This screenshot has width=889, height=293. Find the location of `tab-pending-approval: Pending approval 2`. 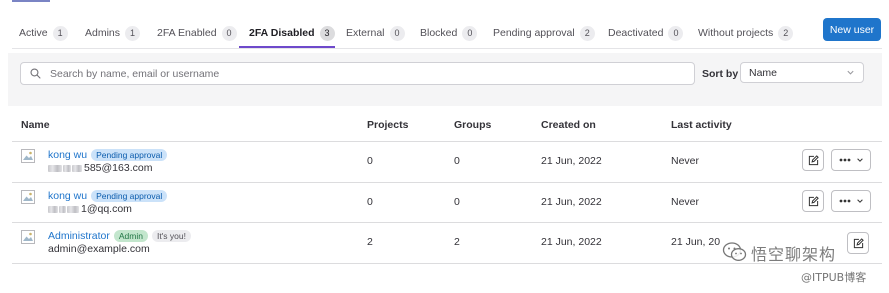

tab-pending-approval: Pending approval 2 is located at coordinates (544, 33).